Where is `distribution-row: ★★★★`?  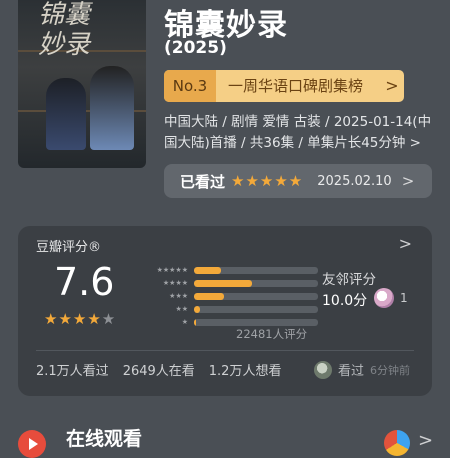 distribution-row: ★★★★ is located at coordinates (226, 283).